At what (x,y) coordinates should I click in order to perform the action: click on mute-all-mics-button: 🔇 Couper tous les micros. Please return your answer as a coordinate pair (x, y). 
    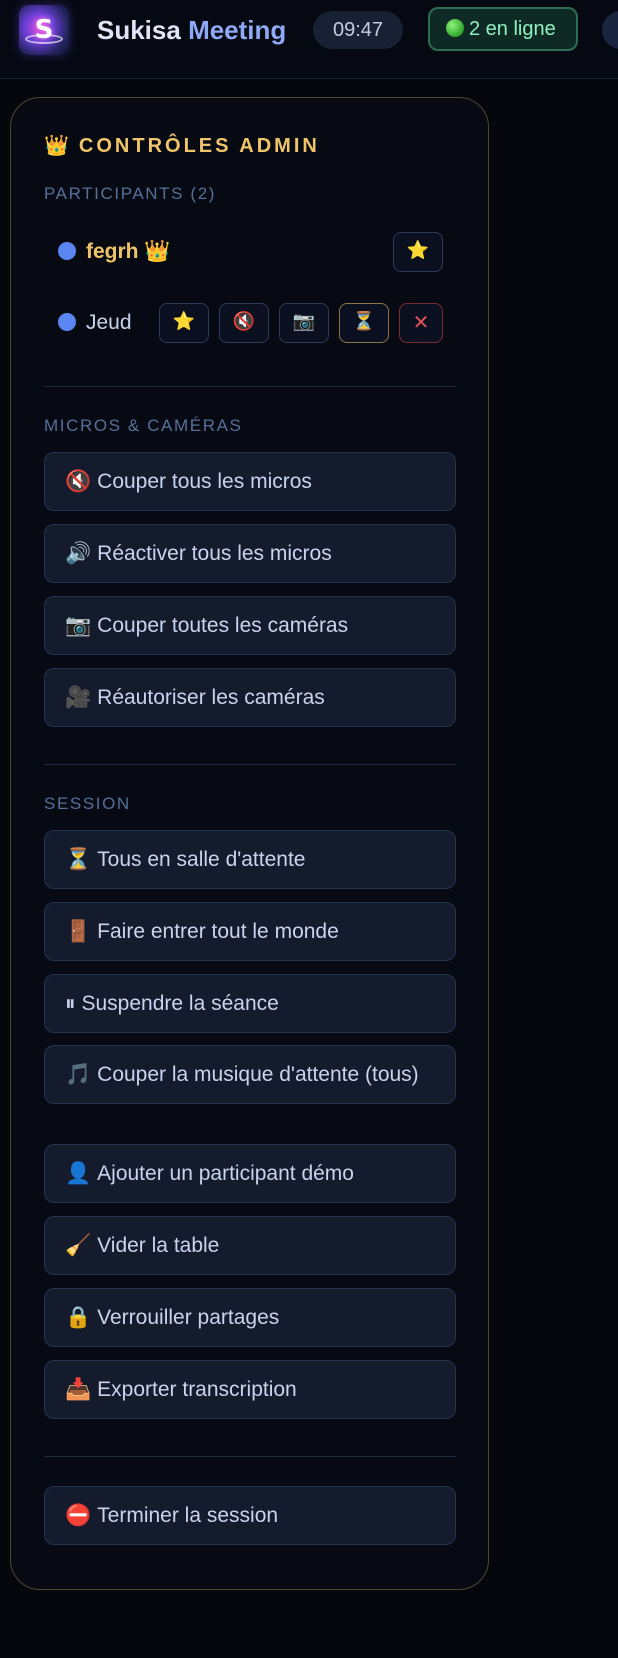
    Looking at the image, I should click on (250, 481).